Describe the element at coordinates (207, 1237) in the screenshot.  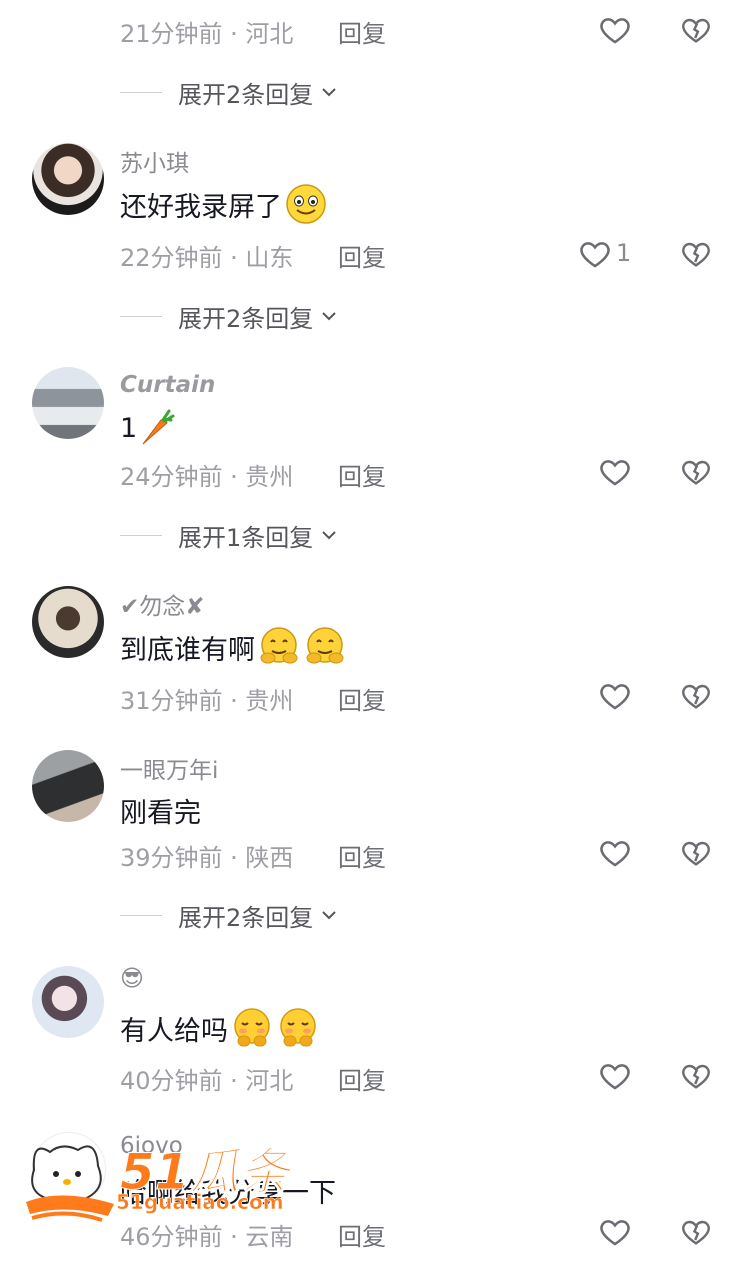
I see `comment-meta: 46分钟前 · 云南` at that location.